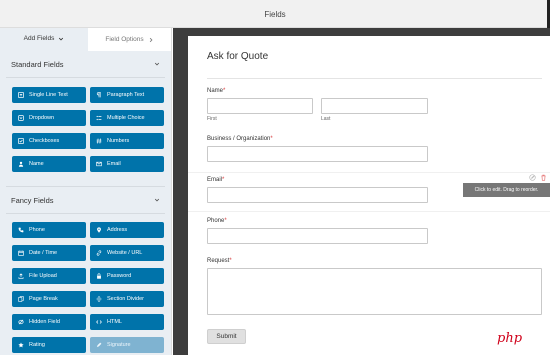  I want to click on field-button-dropdown: Dropdown, so click(49, 118).